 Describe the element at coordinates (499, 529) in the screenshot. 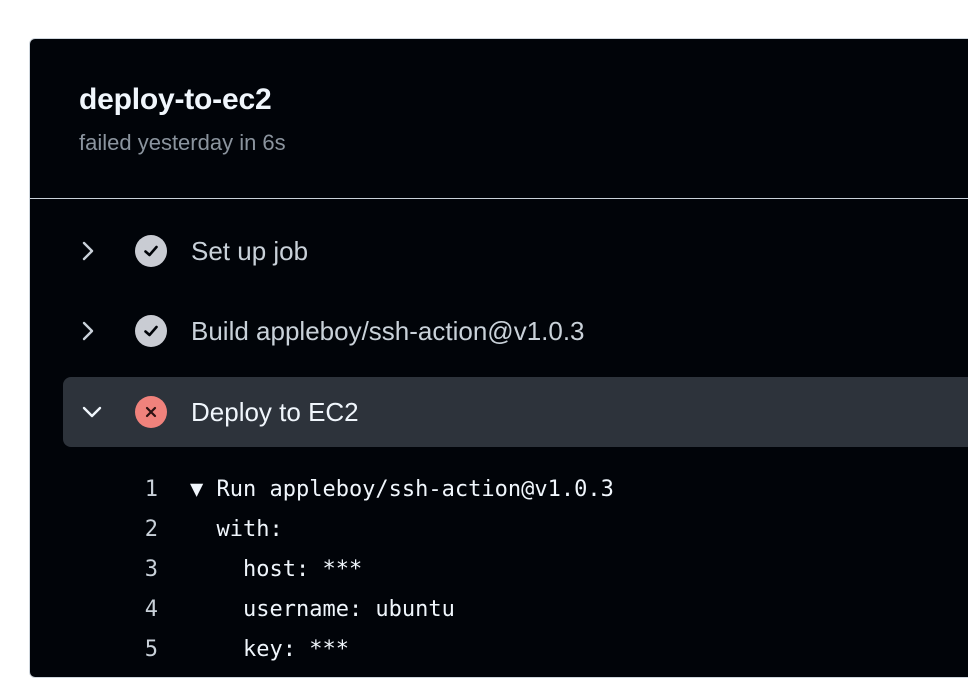

I see `log-line: 2 with:` at that location.